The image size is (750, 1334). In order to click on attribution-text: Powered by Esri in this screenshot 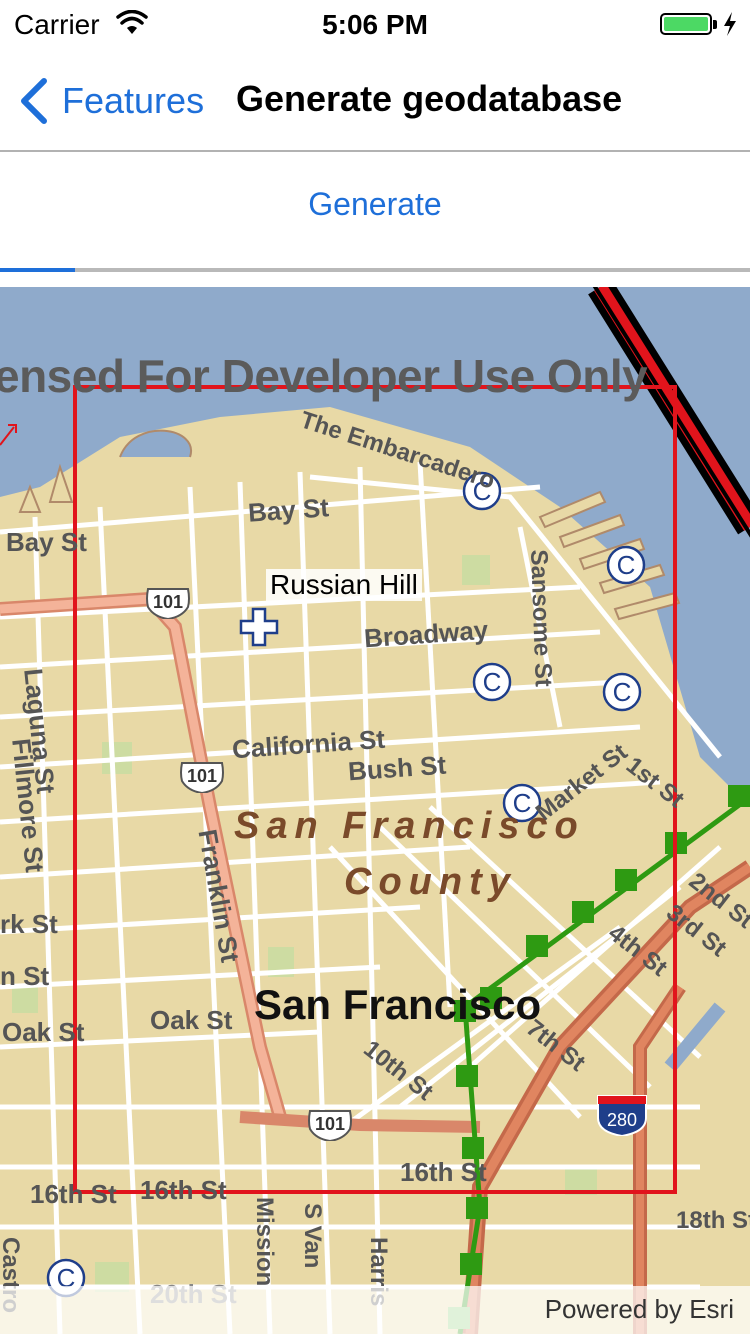, I will do `click(639, 1309)`.